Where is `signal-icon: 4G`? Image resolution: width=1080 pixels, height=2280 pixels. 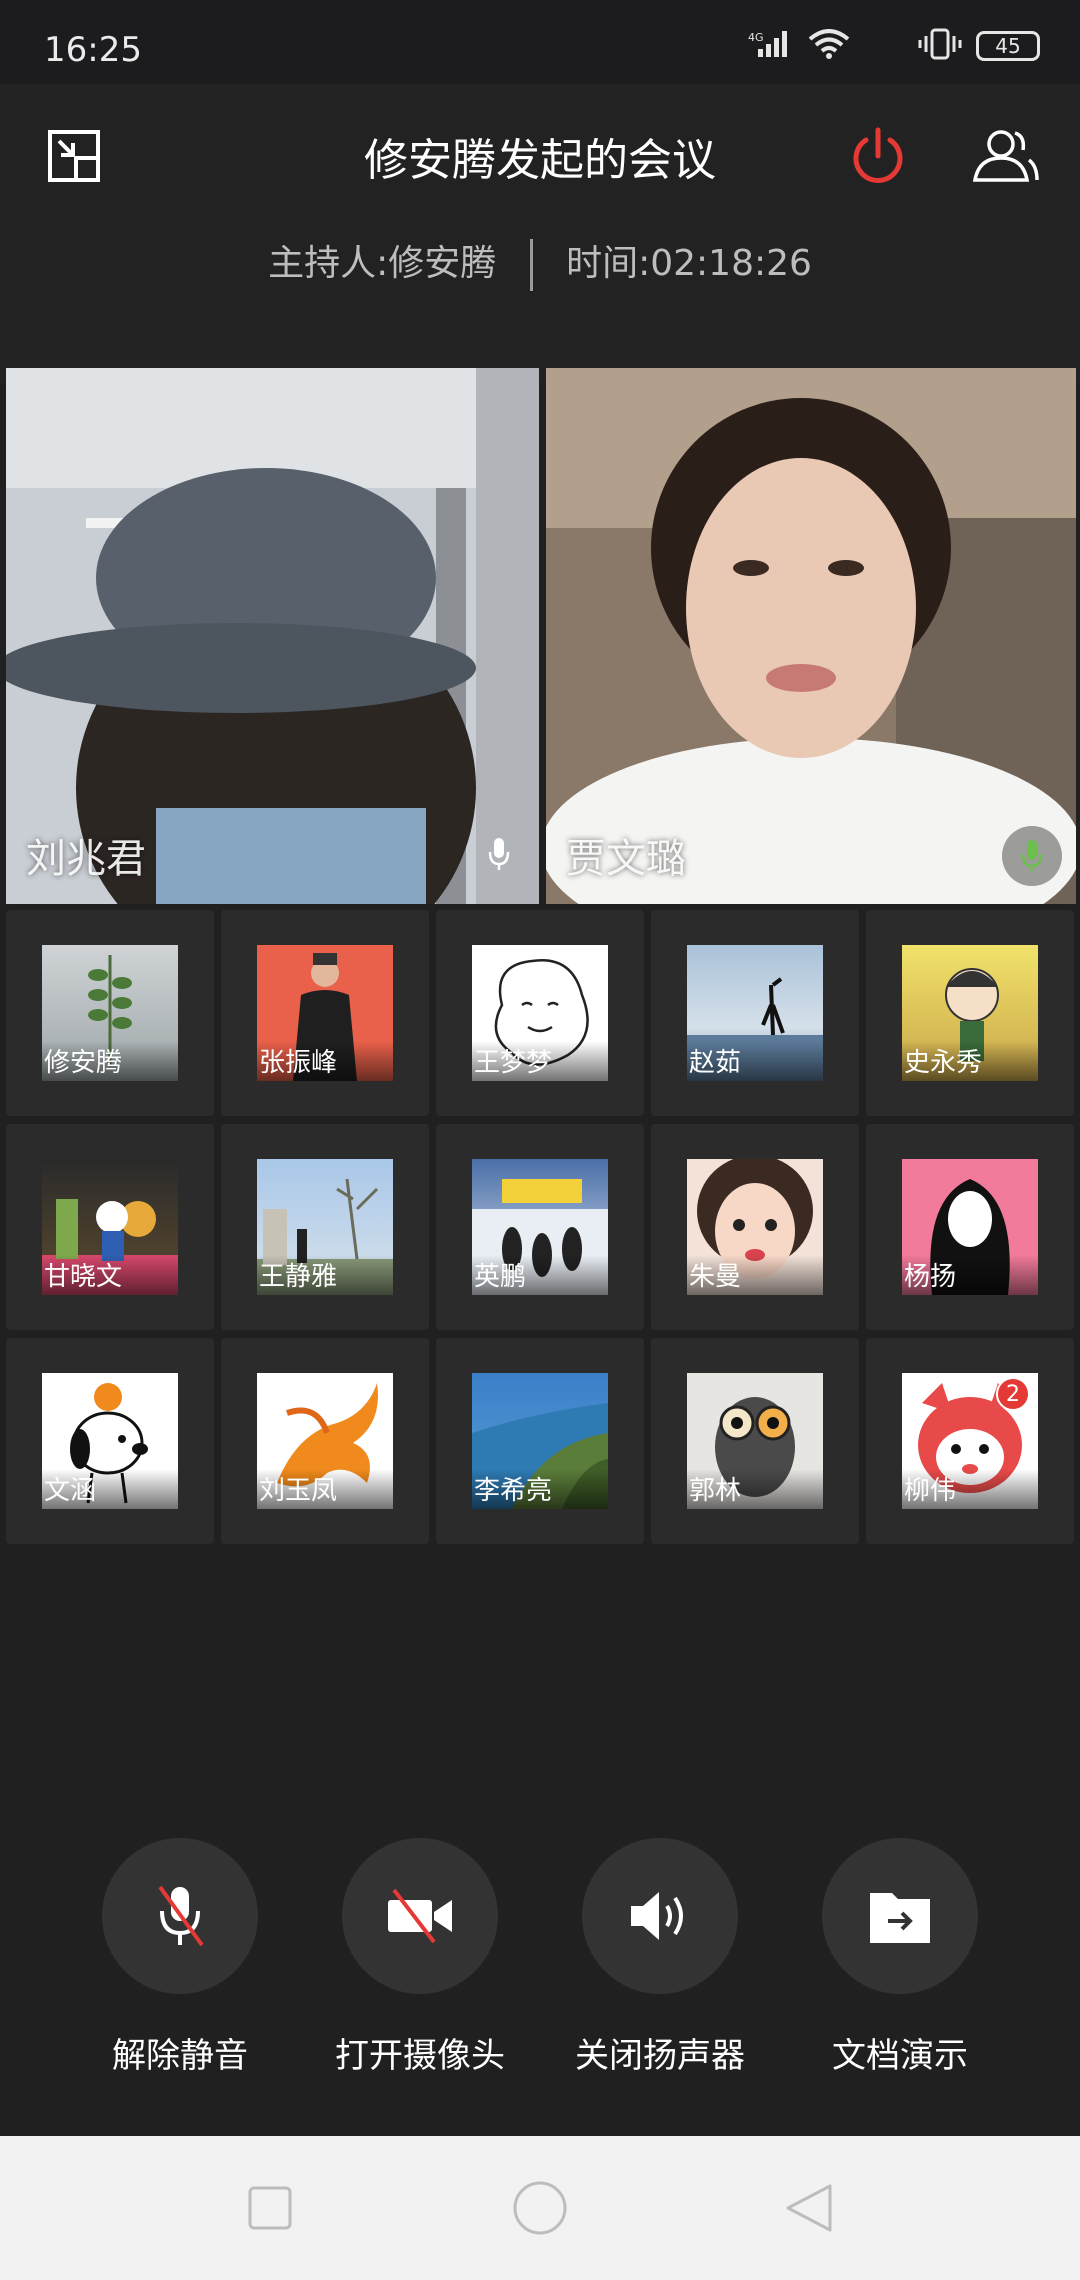
signal-icon: 4G is located at coordinates (771, 46).